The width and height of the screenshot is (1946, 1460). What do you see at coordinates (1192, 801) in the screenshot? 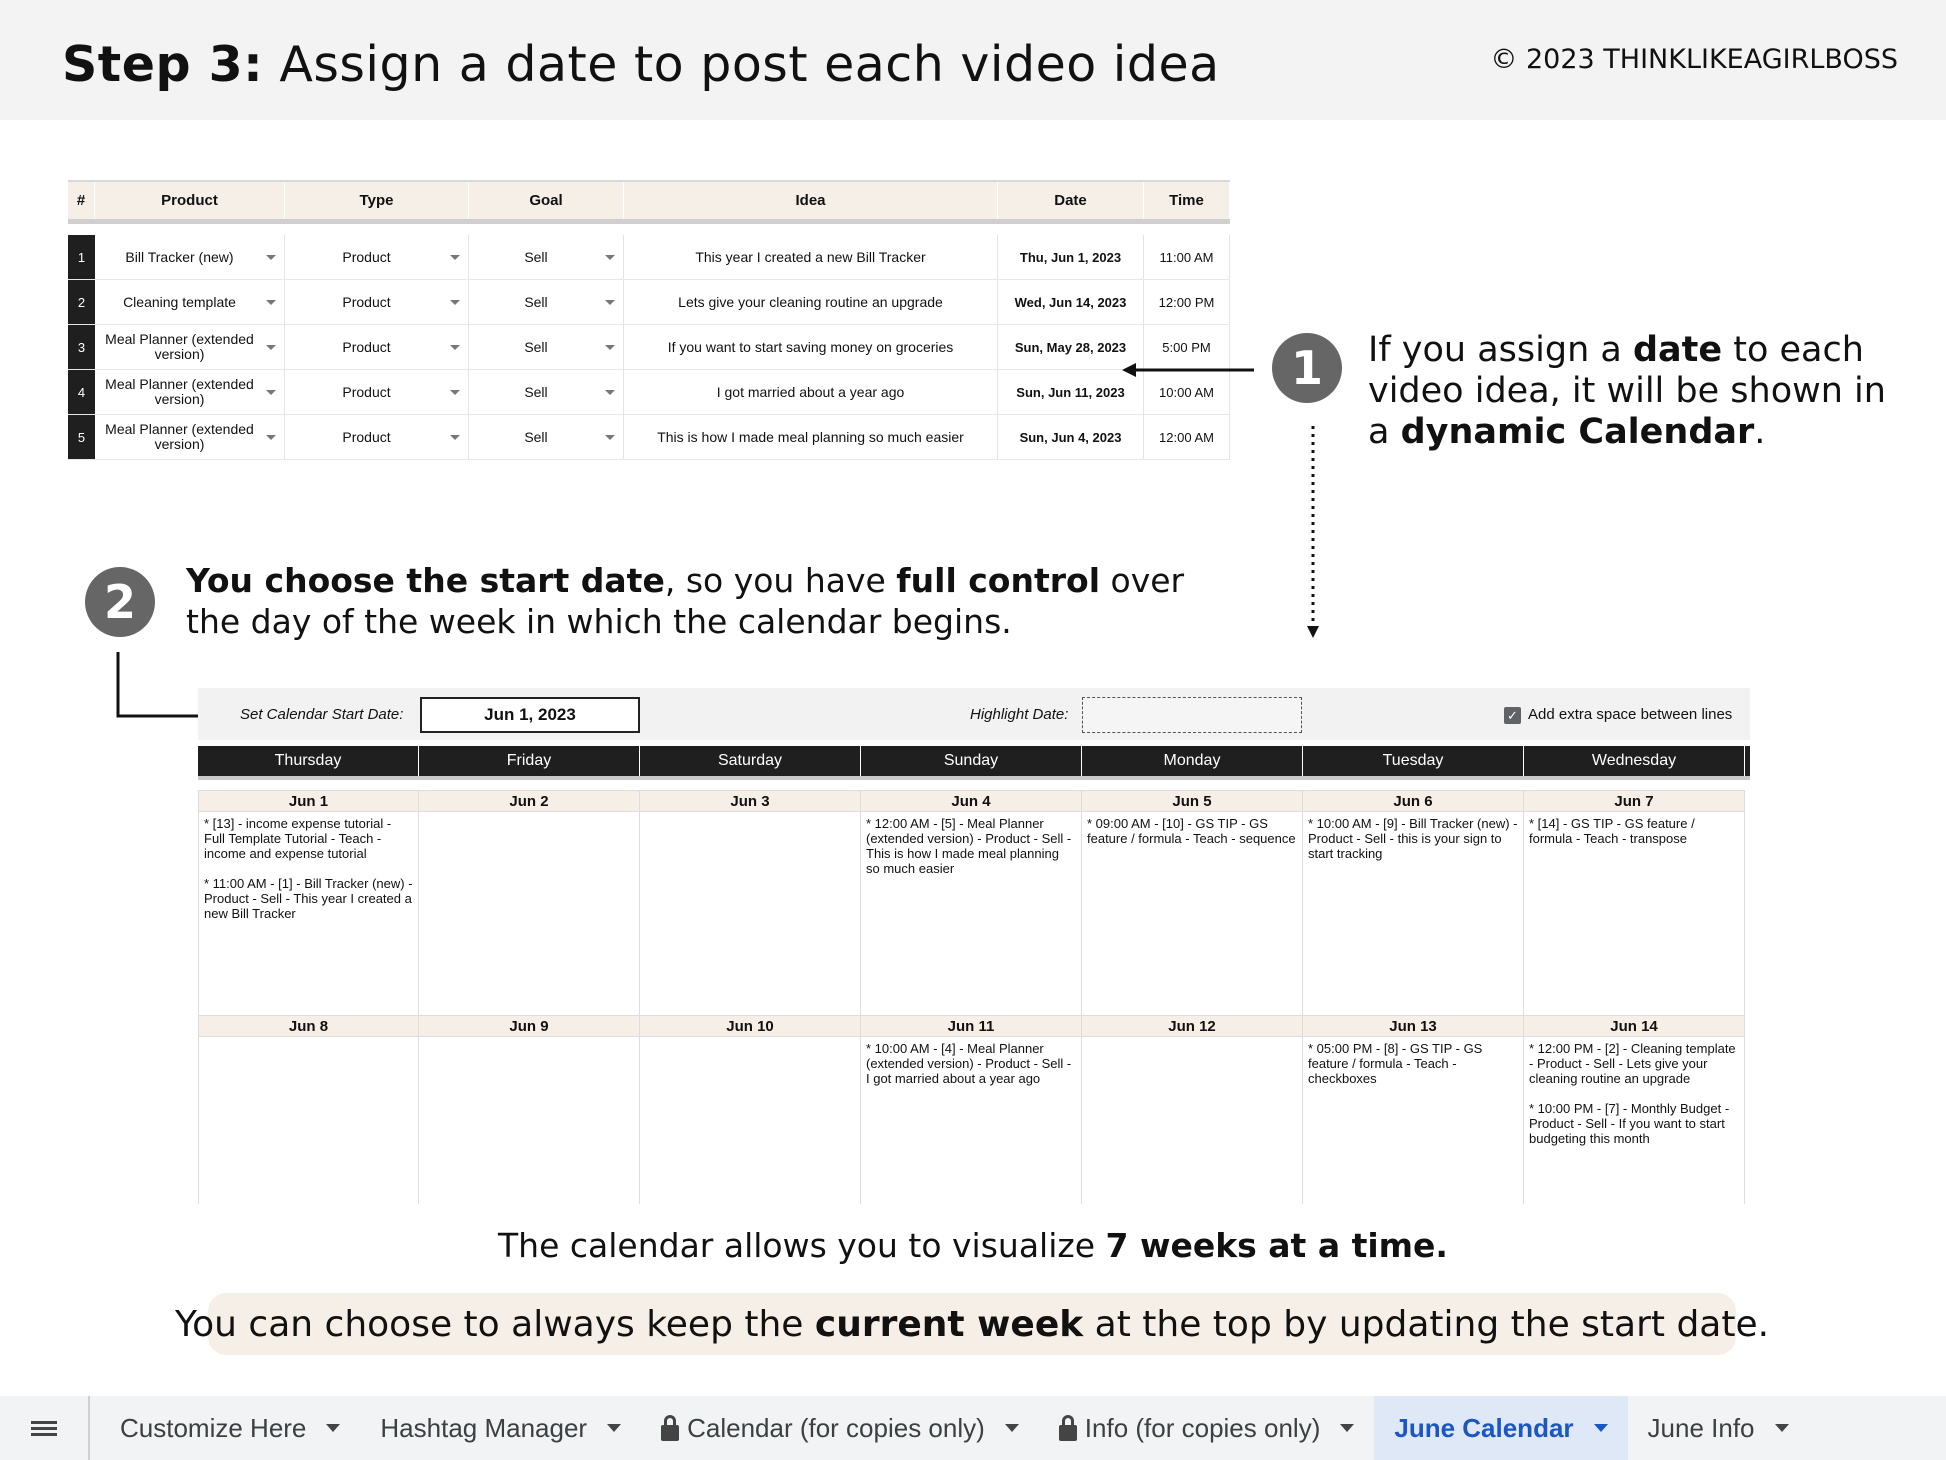
I see `day-date: Jun 5` at bounding box center [1192, 801].